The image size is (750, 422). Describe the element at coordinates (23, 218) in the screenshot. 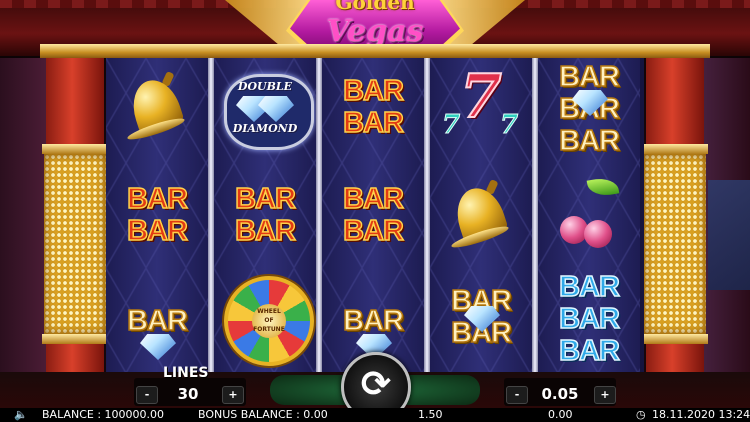

I see `background-left` at that location.